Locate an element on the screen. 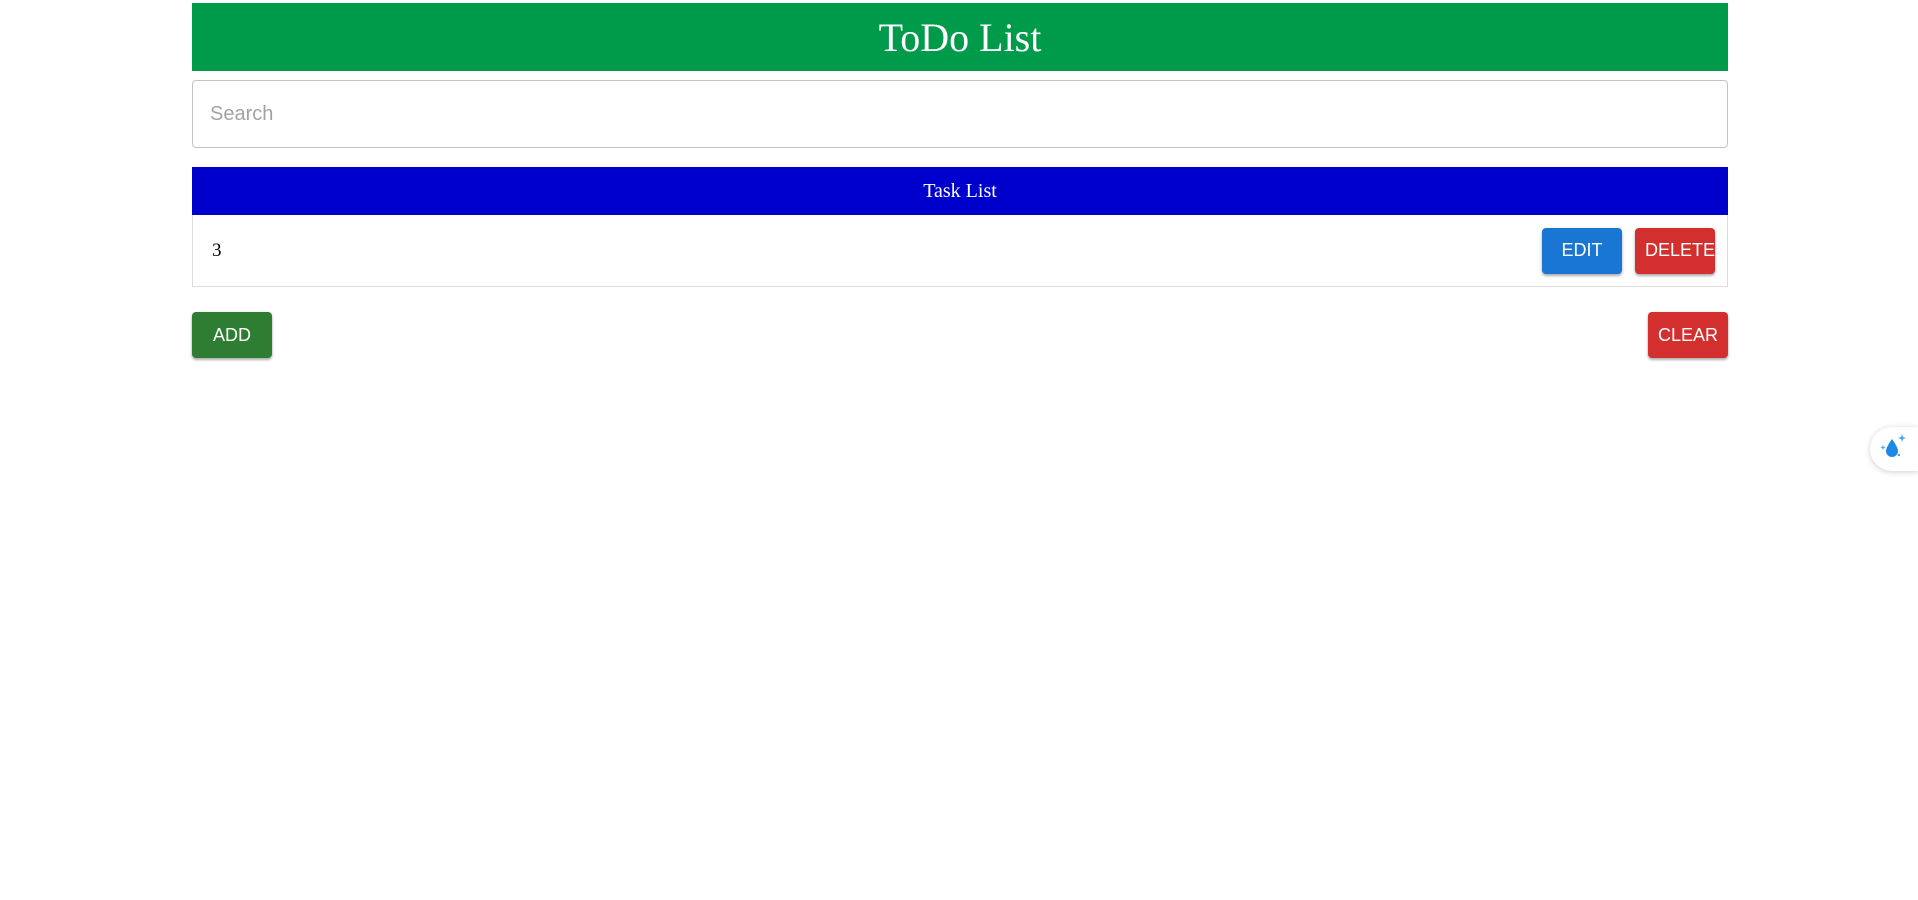  search-input is located at coordinates (960, 114).